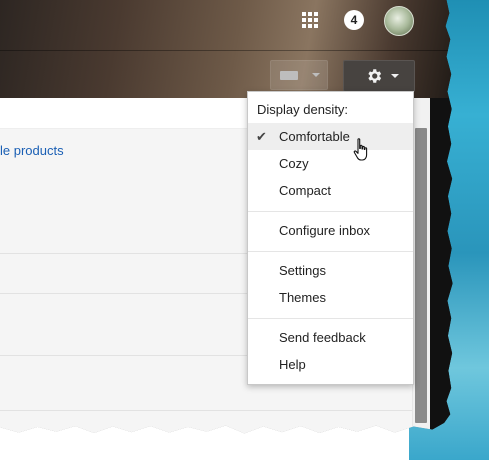 The height and width of the screenshot is (460, 489). What do you see at coordinates (302, 270) in the screenshot?
I see `menu-item-label: Settings` at bounding box center [302, 270].